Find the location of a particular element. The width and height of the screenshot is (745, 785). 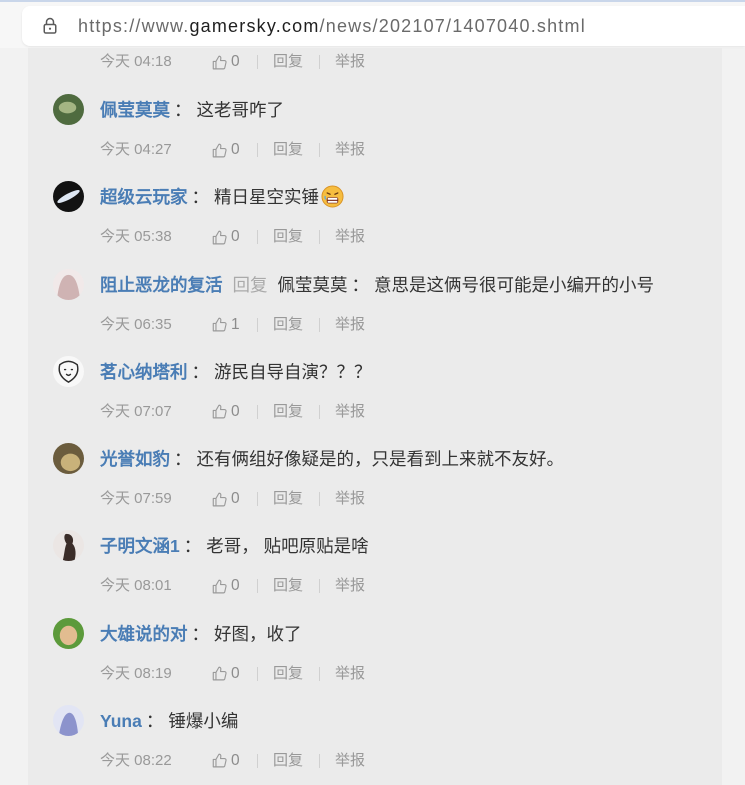

comment-text: 游民自导自演？？？ is located at coordinates (293, 371).